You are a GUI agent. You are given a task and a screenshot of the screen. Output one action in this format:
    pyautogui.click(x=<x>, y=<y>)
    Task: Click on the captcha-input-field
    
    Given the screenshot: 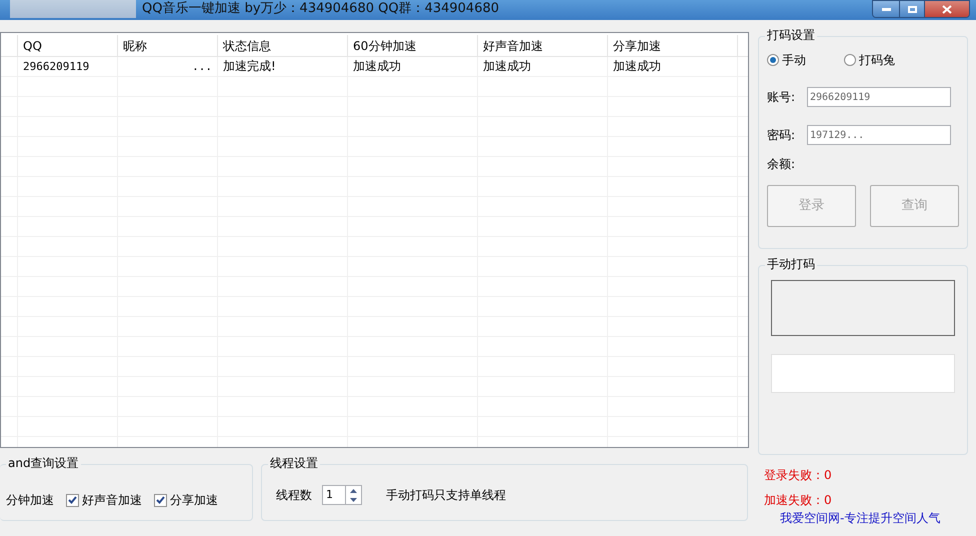 What is the action you would take?
    pyautogui.click(x=863, y=373)
    